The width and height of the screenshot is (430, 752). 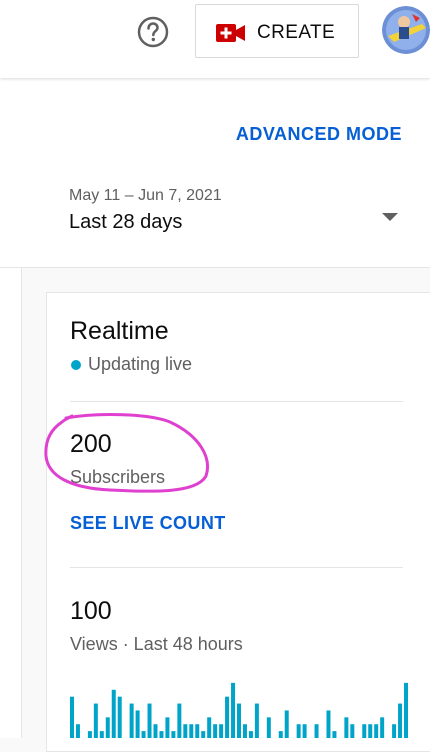 I want to click on views-value: 100, so click(x=91, y=611).